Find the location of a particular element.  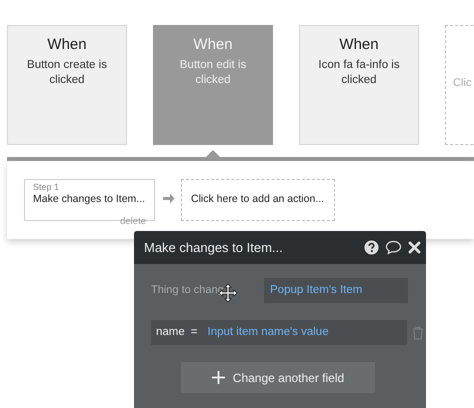

event-description: Button edit is clicked is located at coordinates (213, 73).